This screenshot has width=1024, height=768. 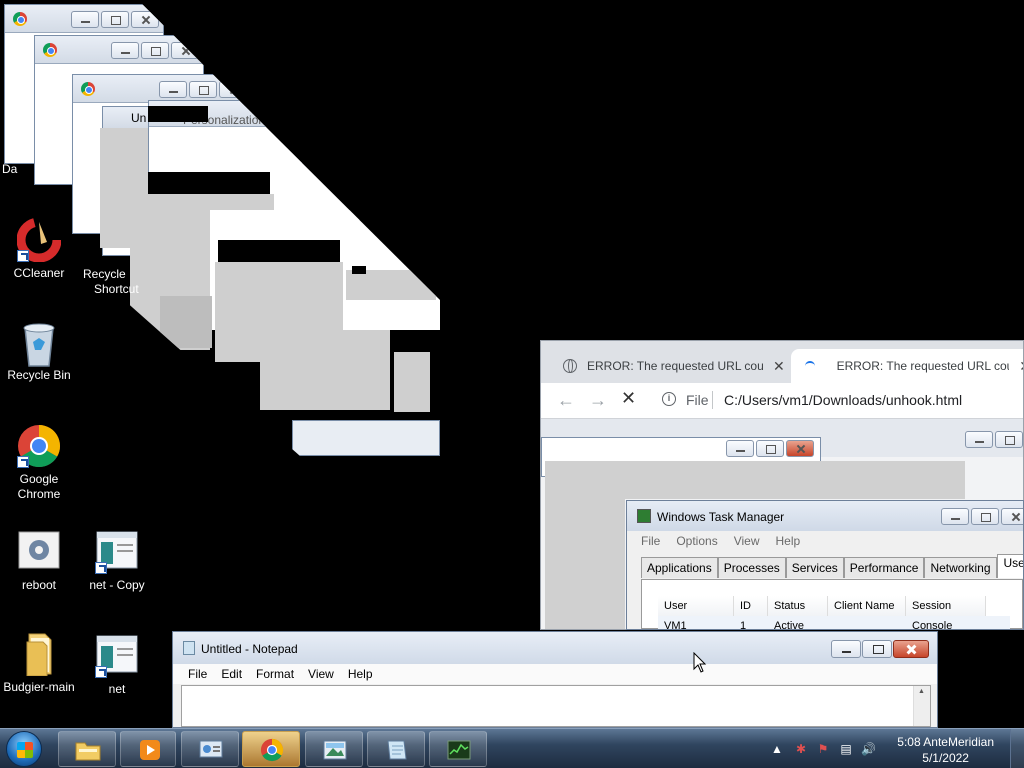 What do you see at coordinates (846, 749) in the screenshot?
I see `network-icon: ▤` at bounding box center [846, 749].